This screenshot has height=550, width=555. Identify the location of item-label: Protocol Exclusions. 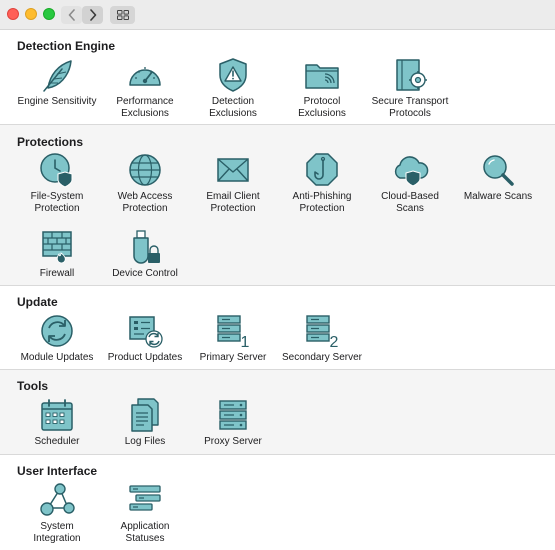
(322, 107).